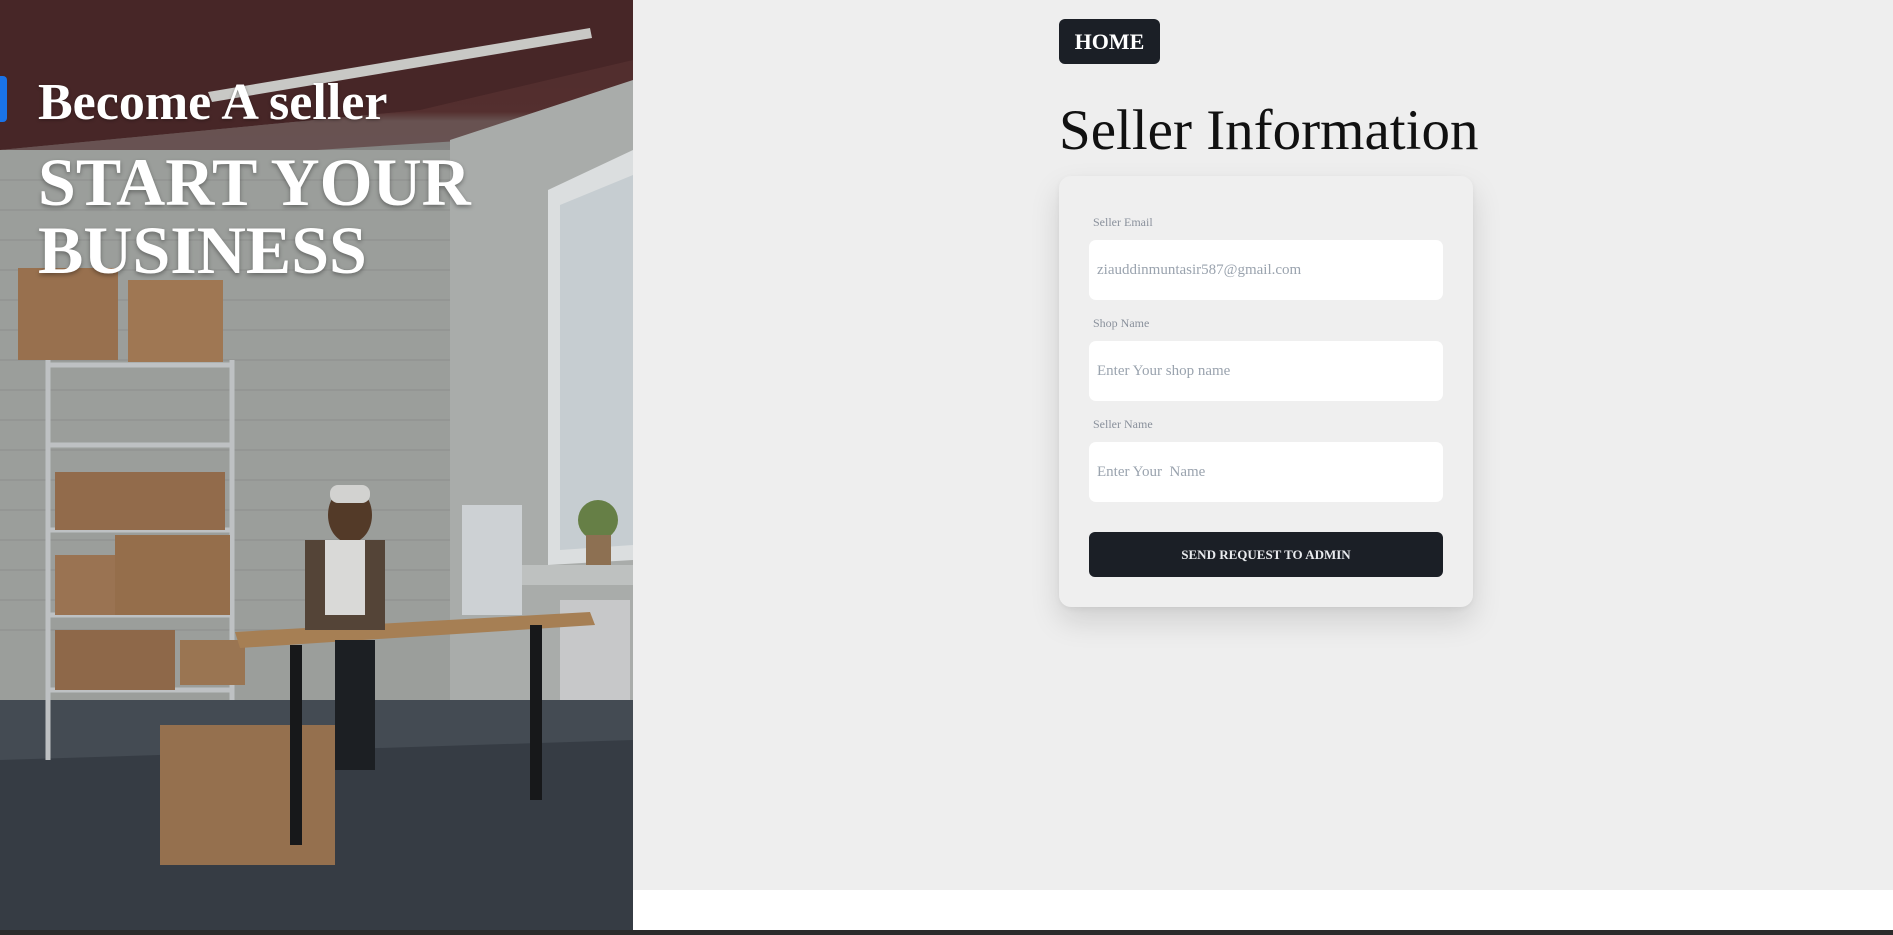 The width and height of the screenshot is (1893, 935). What do you see at coordinates (3, 99) in the screenshot?
I see `hero-accent-bar` at bounding box center [3, 99].